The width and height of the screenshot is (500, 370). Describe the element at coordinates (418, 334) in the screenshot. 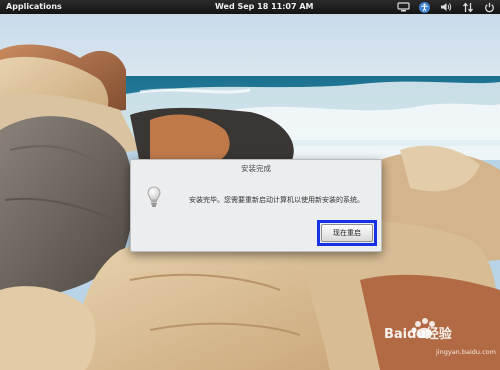

I see `watermark-text: Baidu经验` at that location.